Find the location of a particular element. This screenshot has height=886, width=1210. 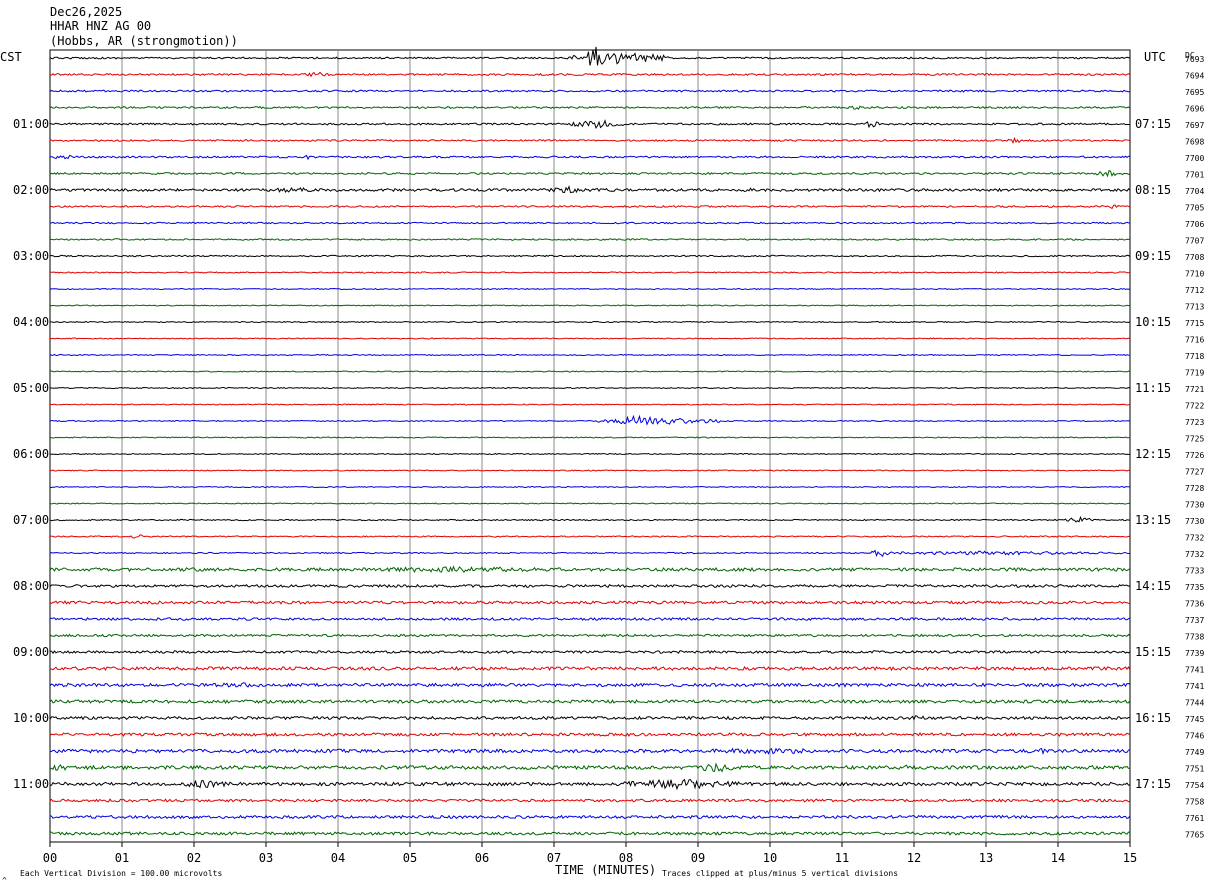

dc-offset-label: 7746 is located at coordinates (1194, 736).